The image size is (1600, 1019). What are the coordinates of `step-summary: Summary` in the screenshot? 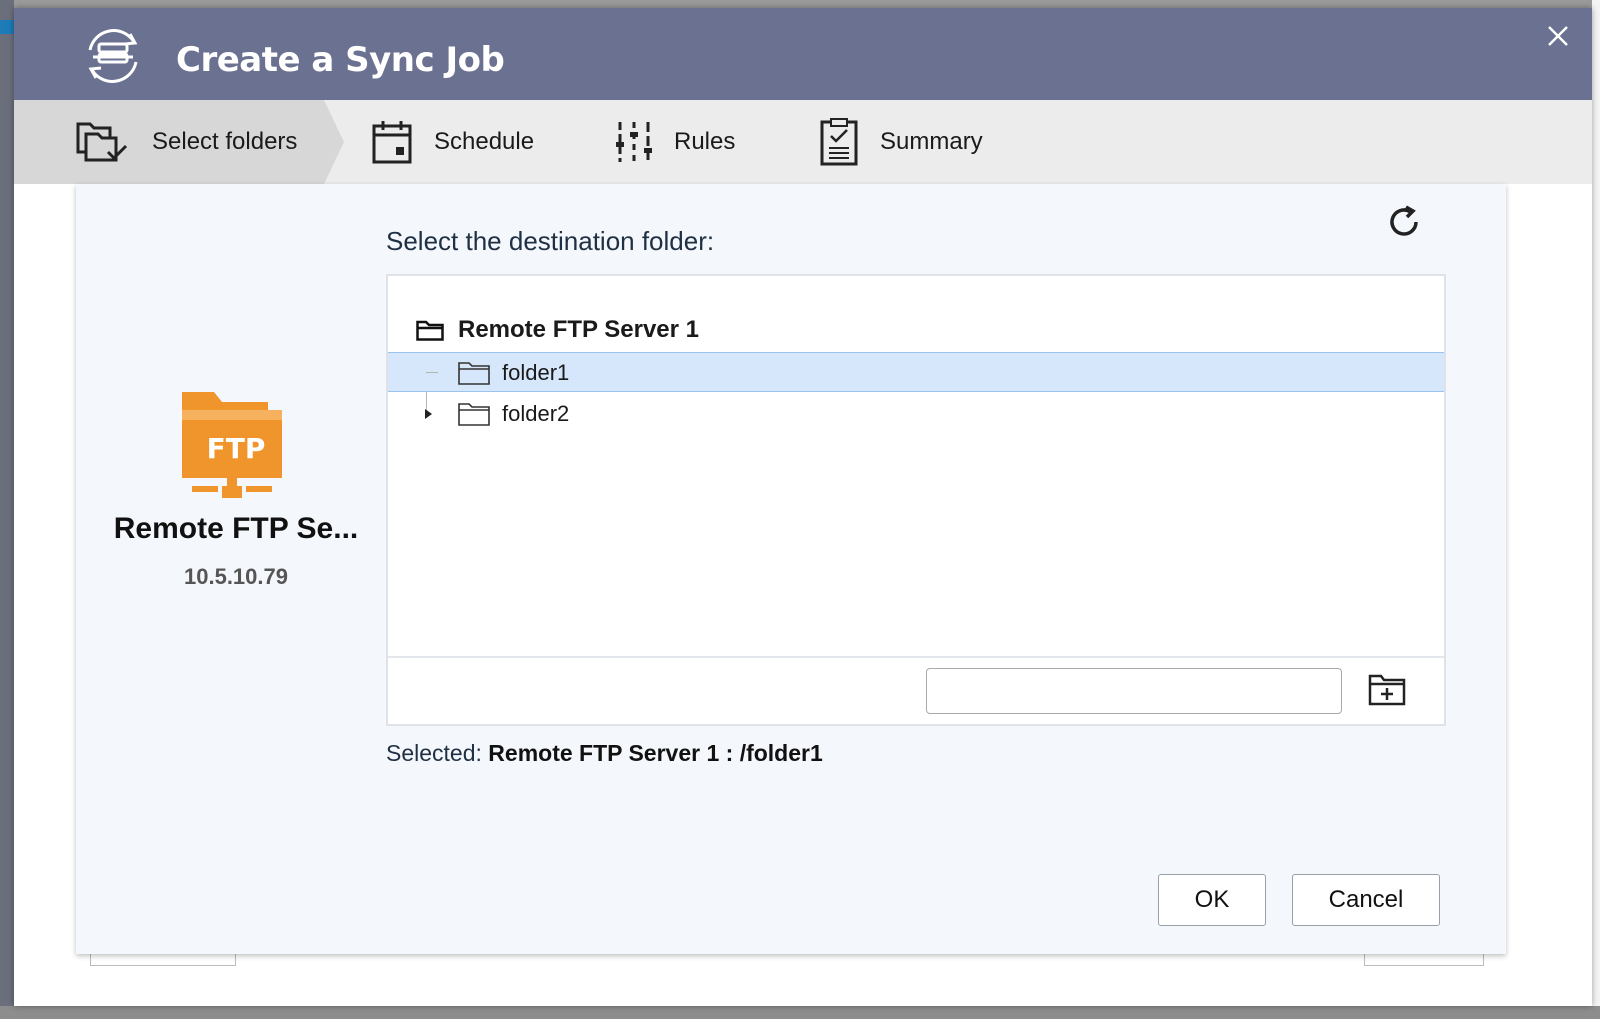 It's located at (901, 142).